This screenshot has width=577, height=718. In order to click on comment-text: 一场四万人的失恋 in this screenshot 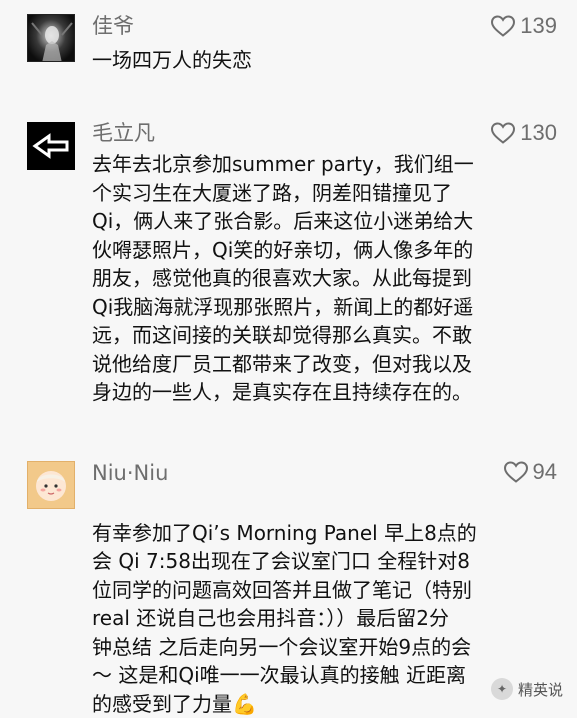, I will do `click(172, 60)`.